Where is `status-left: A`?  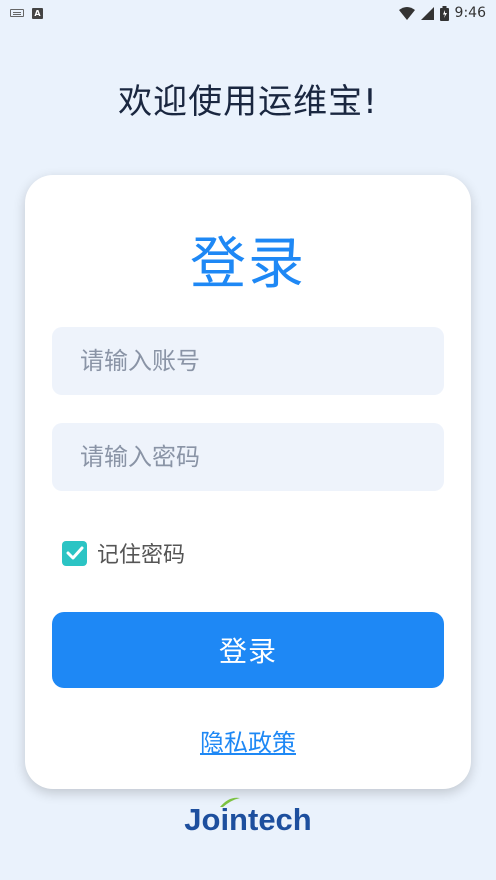 status-left: A is located at coordinates (26, 13).